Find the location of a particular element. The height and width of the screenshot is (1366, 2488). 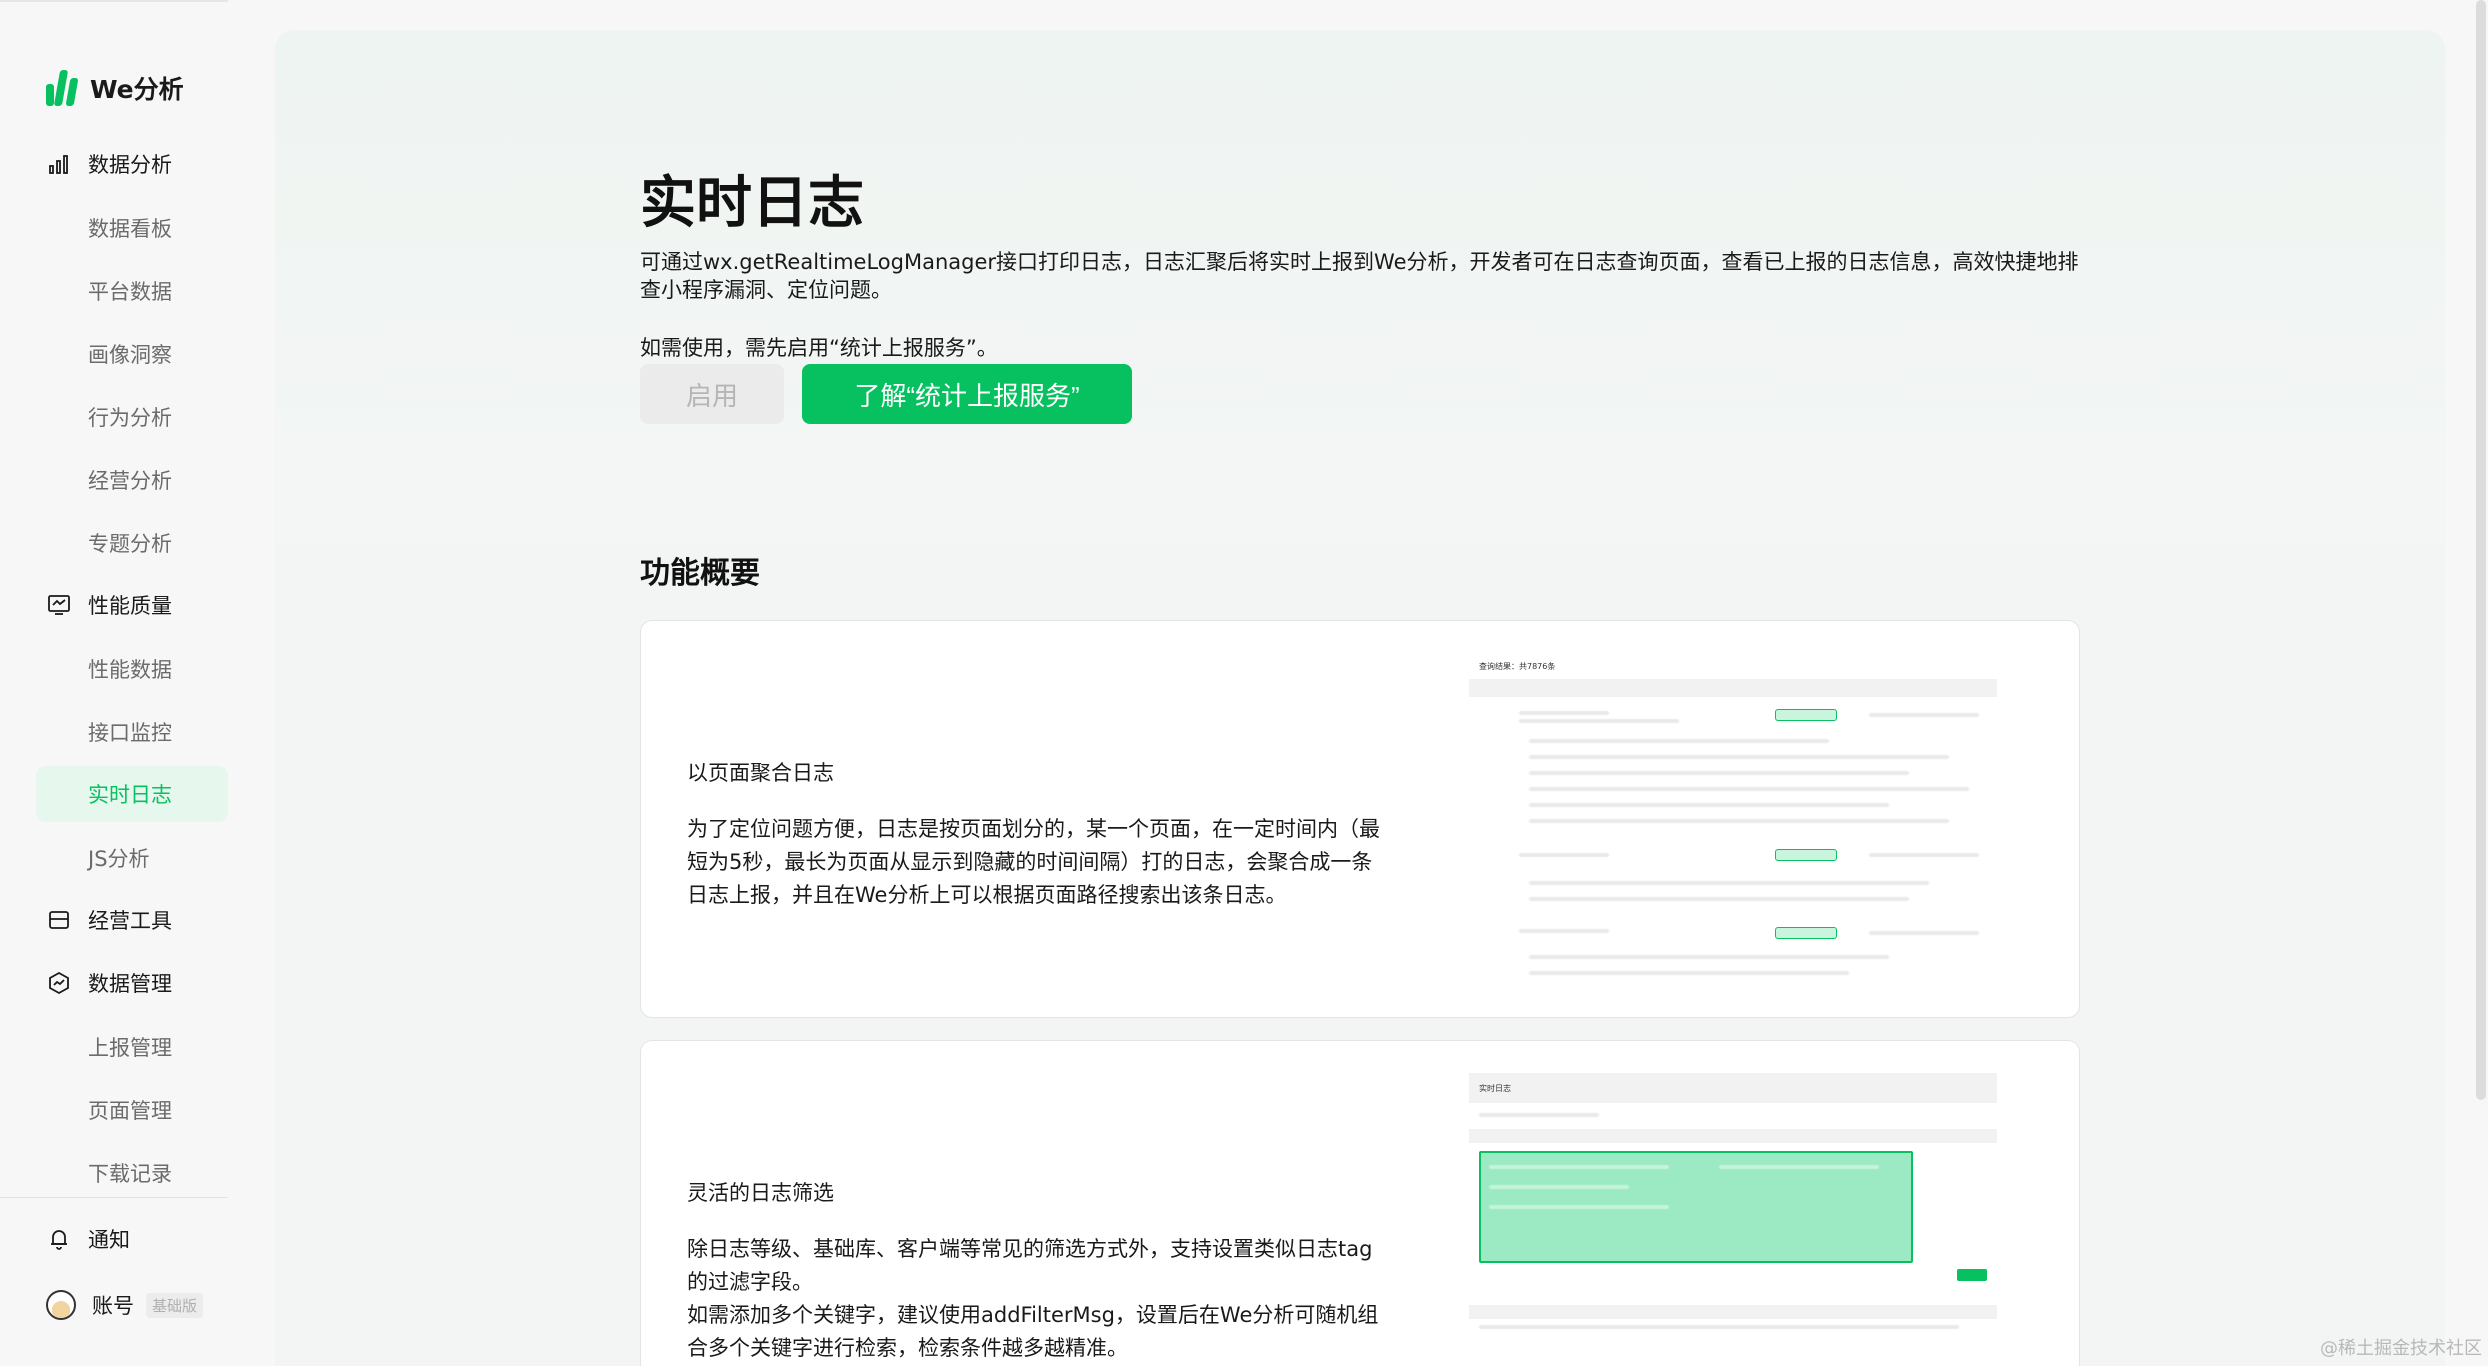

sidebar-group-label: 数据分析 is located at coordinates (130, 165).